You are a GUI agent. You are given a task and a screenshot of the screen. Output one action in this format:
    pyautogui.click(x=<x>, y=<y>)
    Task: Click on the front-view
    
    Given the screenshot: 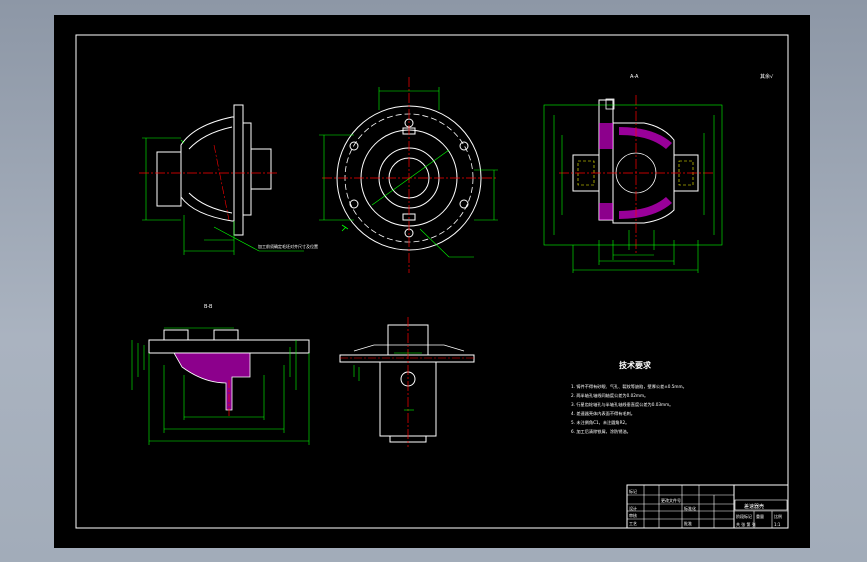 What is the action you would take?
    pyautogui.click(x=408, y=175)
    